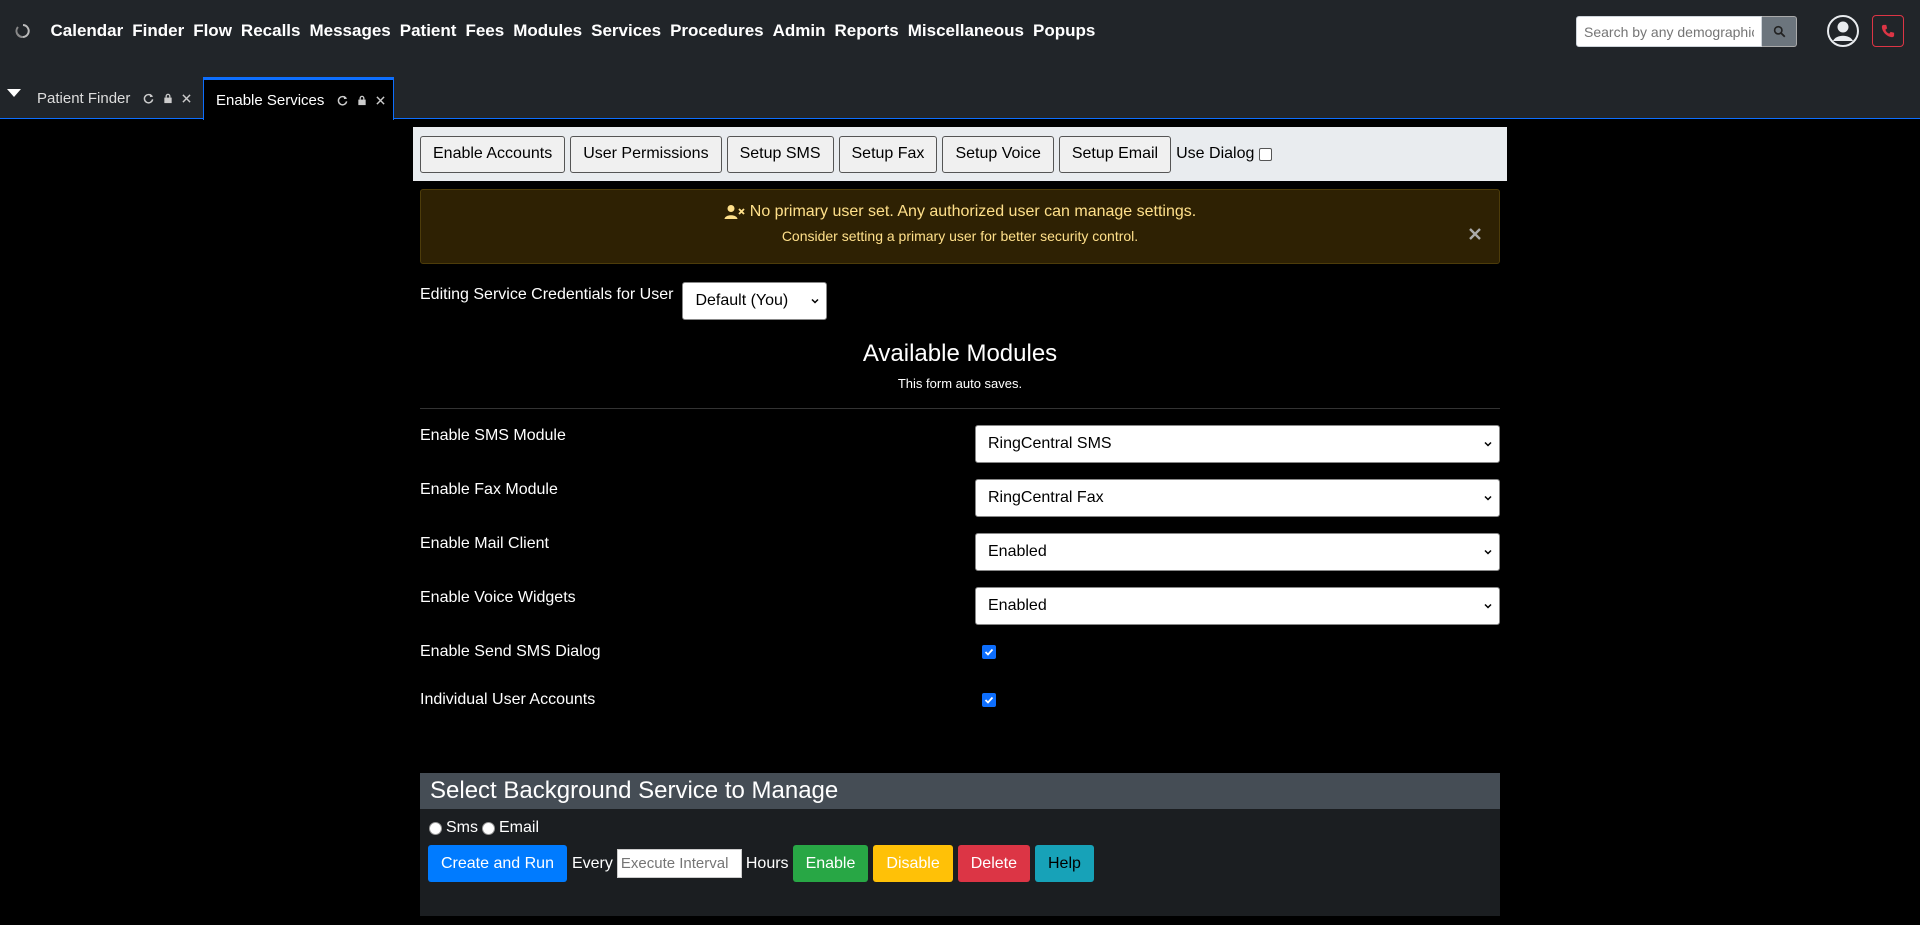 The width and height of the screenshot is (1920, 925). Describe the element at coordinates (866, 31) in the screenshot. I see `menu-reports: Reports` at that location.